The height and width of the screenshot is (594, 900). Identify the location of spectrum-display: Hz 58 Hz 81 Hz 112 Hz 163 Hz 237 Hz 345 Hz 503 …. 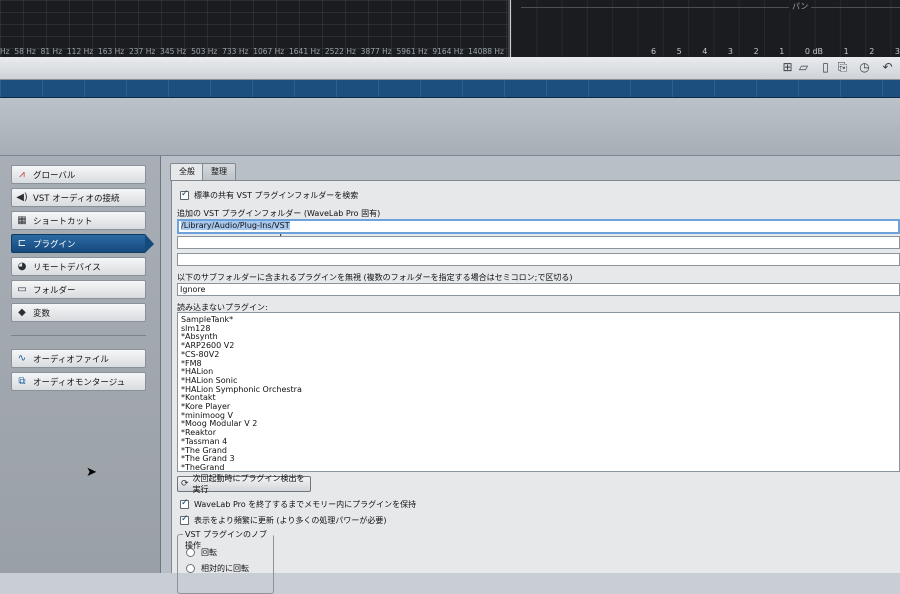
(255, 28).